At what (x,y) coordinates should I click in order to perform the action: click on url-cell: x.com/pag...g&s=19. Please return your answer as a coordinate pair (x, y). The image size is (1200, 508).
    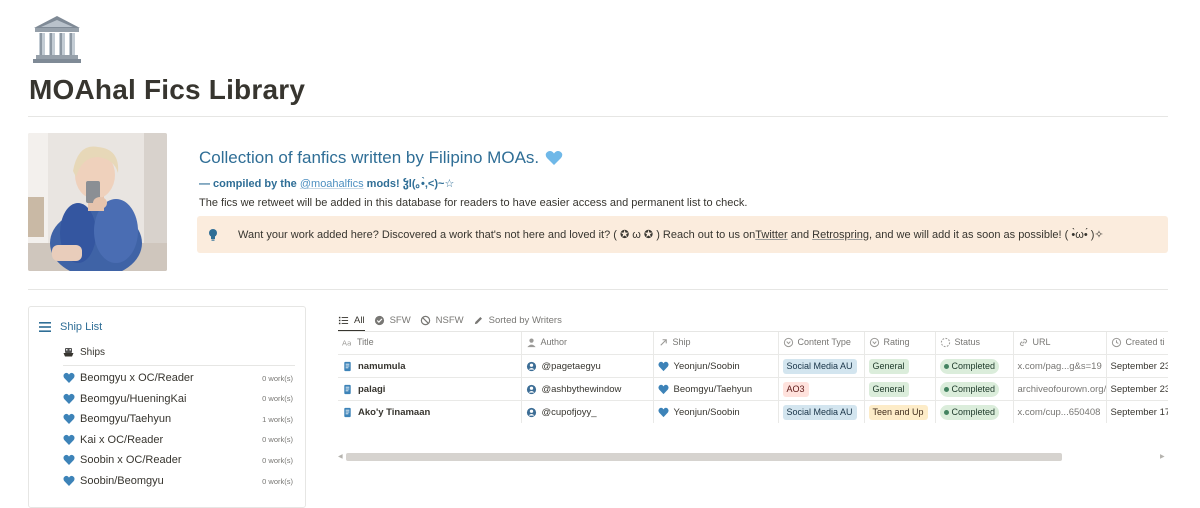
    Looking at the image, I should click on (1060, 366).